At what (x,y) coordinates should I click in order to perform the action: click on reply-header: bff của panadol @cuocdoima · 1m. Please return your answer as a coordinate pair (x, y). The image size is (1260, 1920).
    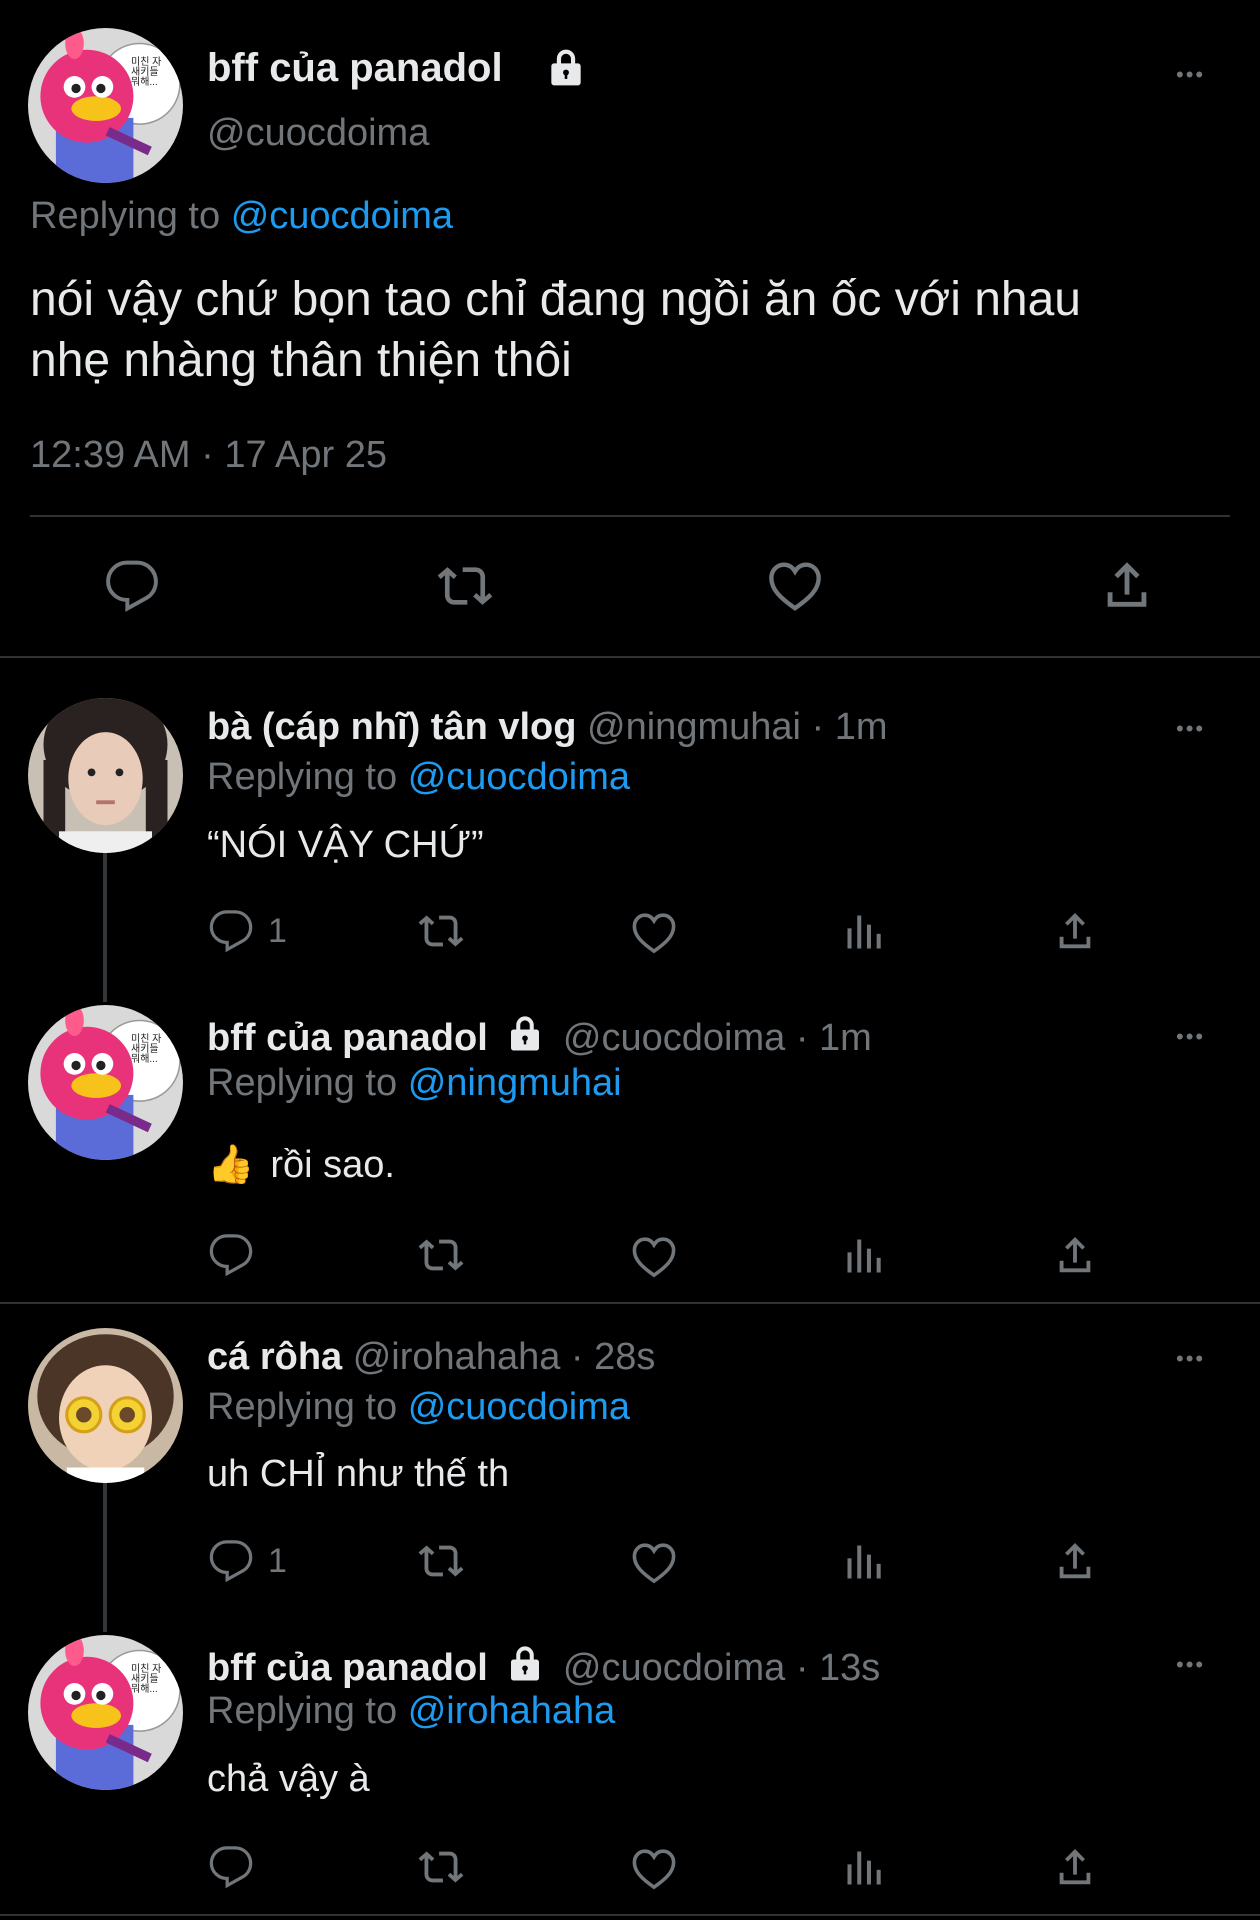
    Looking at the image, I should click on (539, 1036).